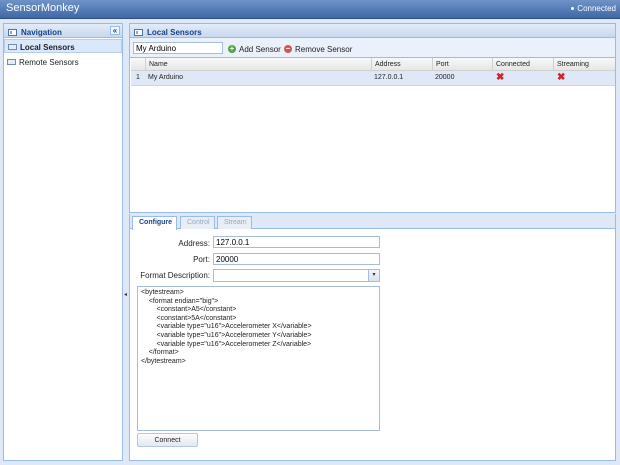 The width and height of the screenshot is (620, 465). I want to click on format-description-label: Format Description:, so click(175, 275).